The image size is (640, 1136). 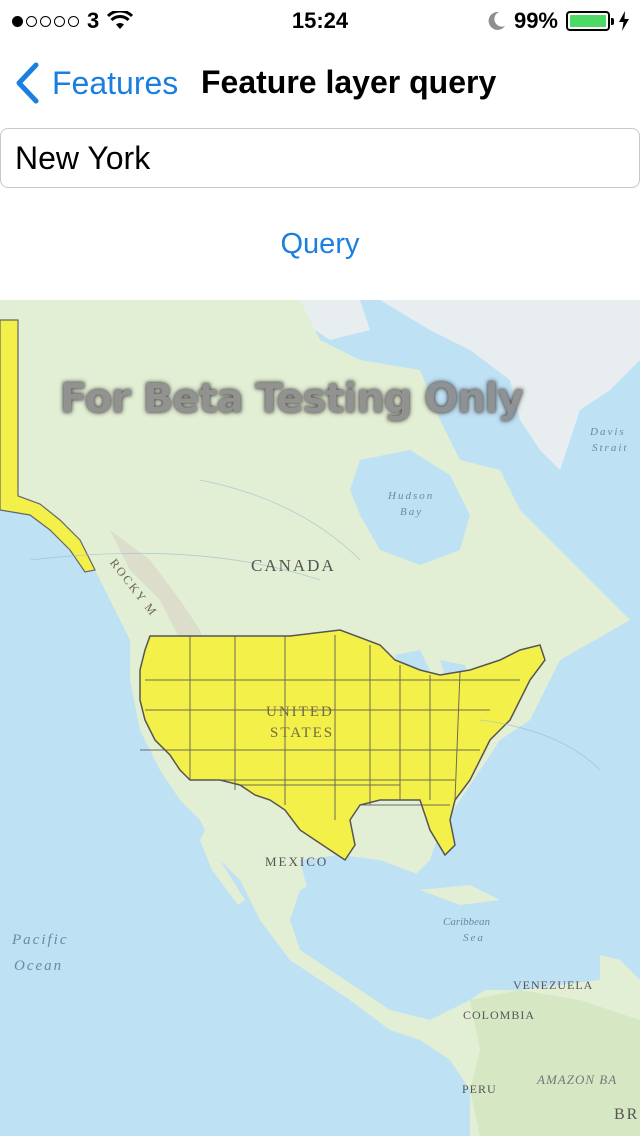 I want to click on back-button-label: Features, so click(x=115, y=82).